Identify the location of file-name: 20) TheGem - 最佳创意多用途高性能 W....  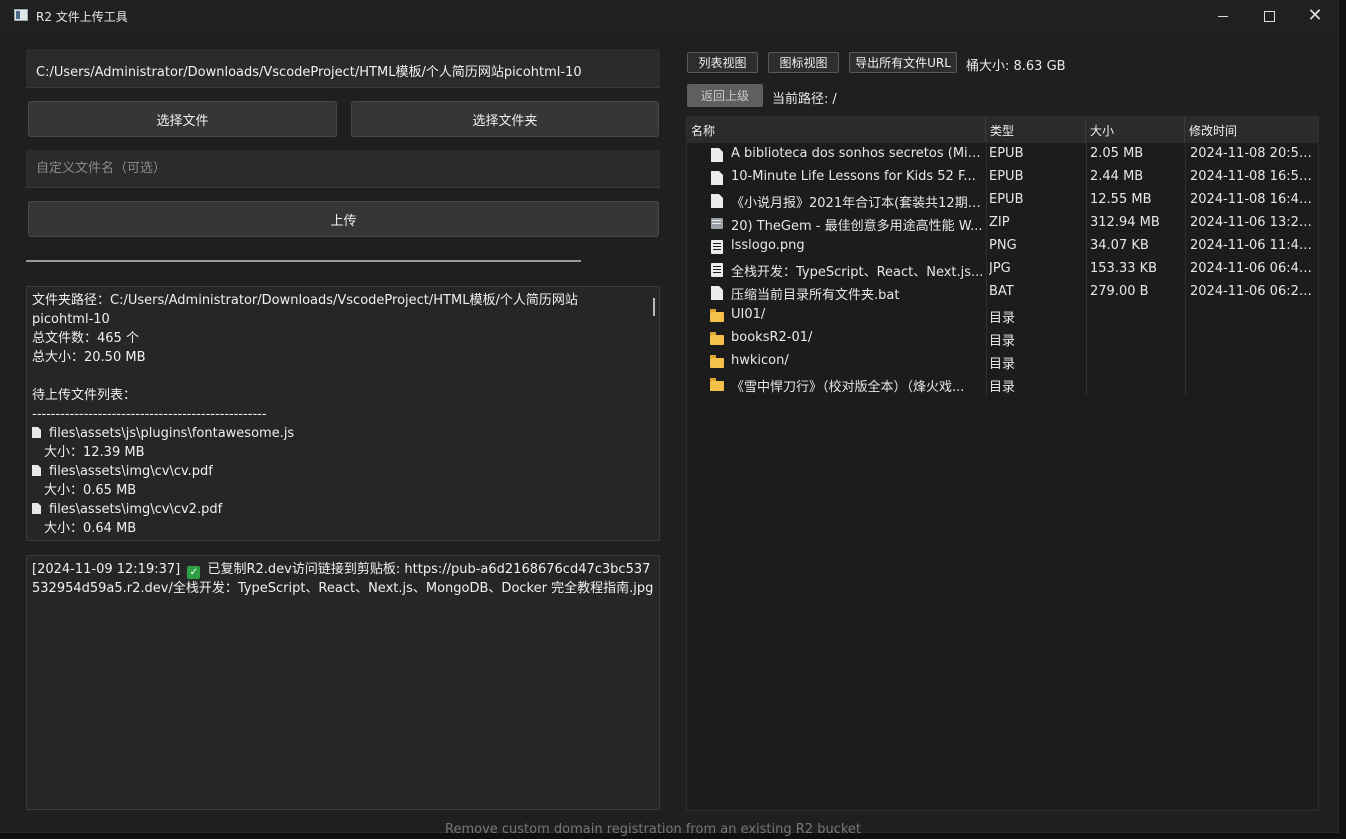
(857, 226).